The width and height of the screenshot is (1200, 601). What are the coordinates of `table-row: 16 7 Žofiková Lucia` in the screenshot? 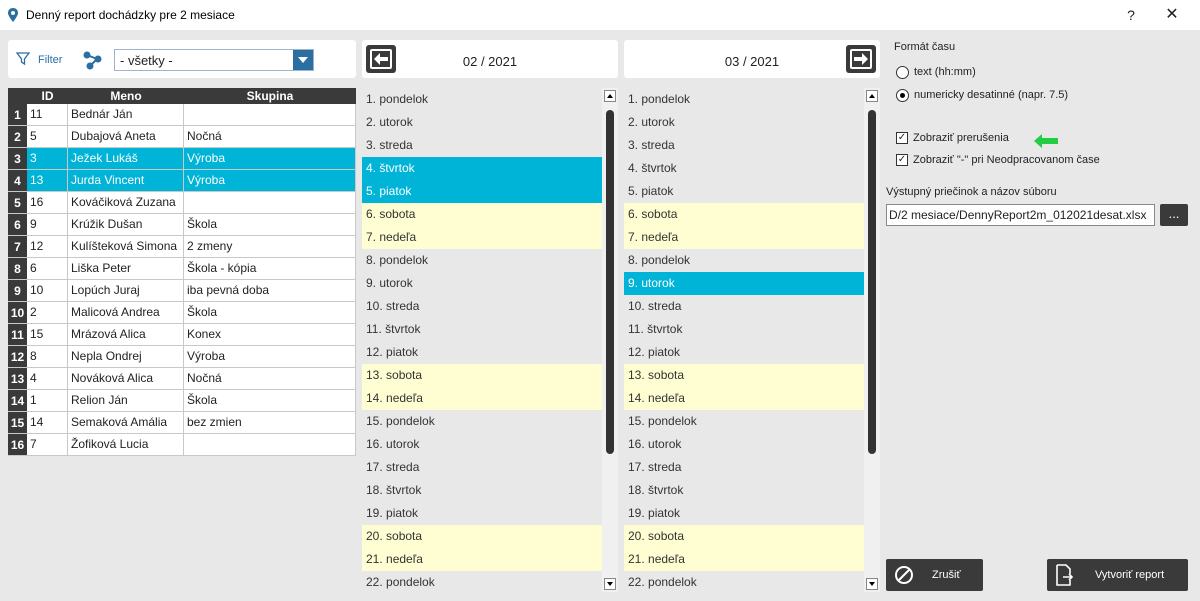 It's located at (182, 445).